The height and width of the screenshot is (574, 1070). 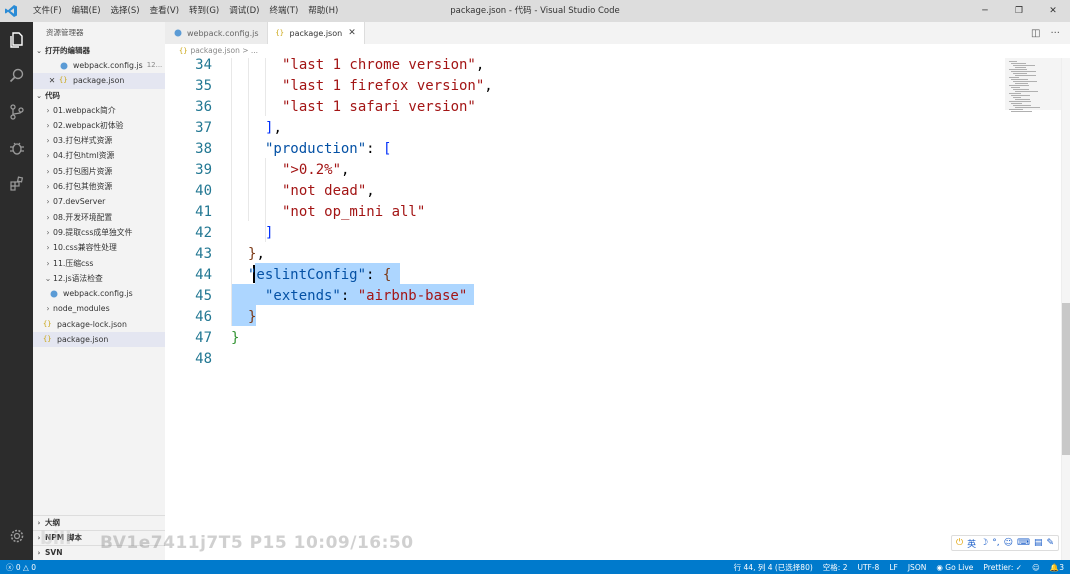 I want to click on code-text: "eslintConfig": {, so click(x=319, y=275).